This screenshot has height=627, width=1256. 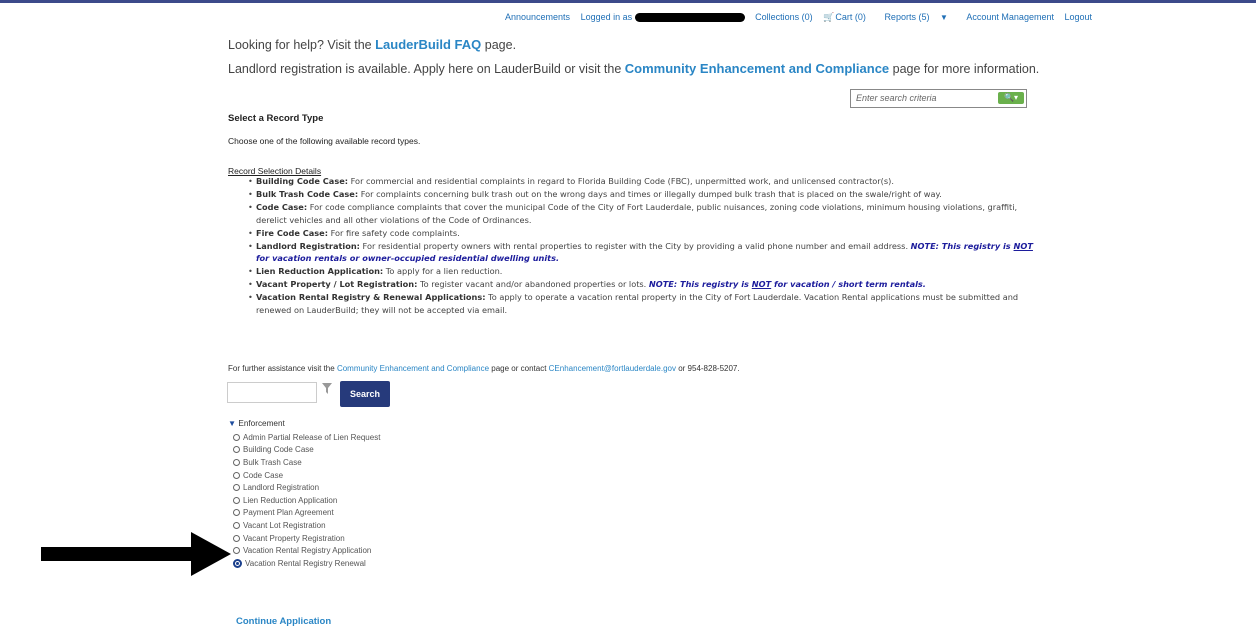 I want to click on search-placeholder: Enter search criteria, so click(x=896, y=98).